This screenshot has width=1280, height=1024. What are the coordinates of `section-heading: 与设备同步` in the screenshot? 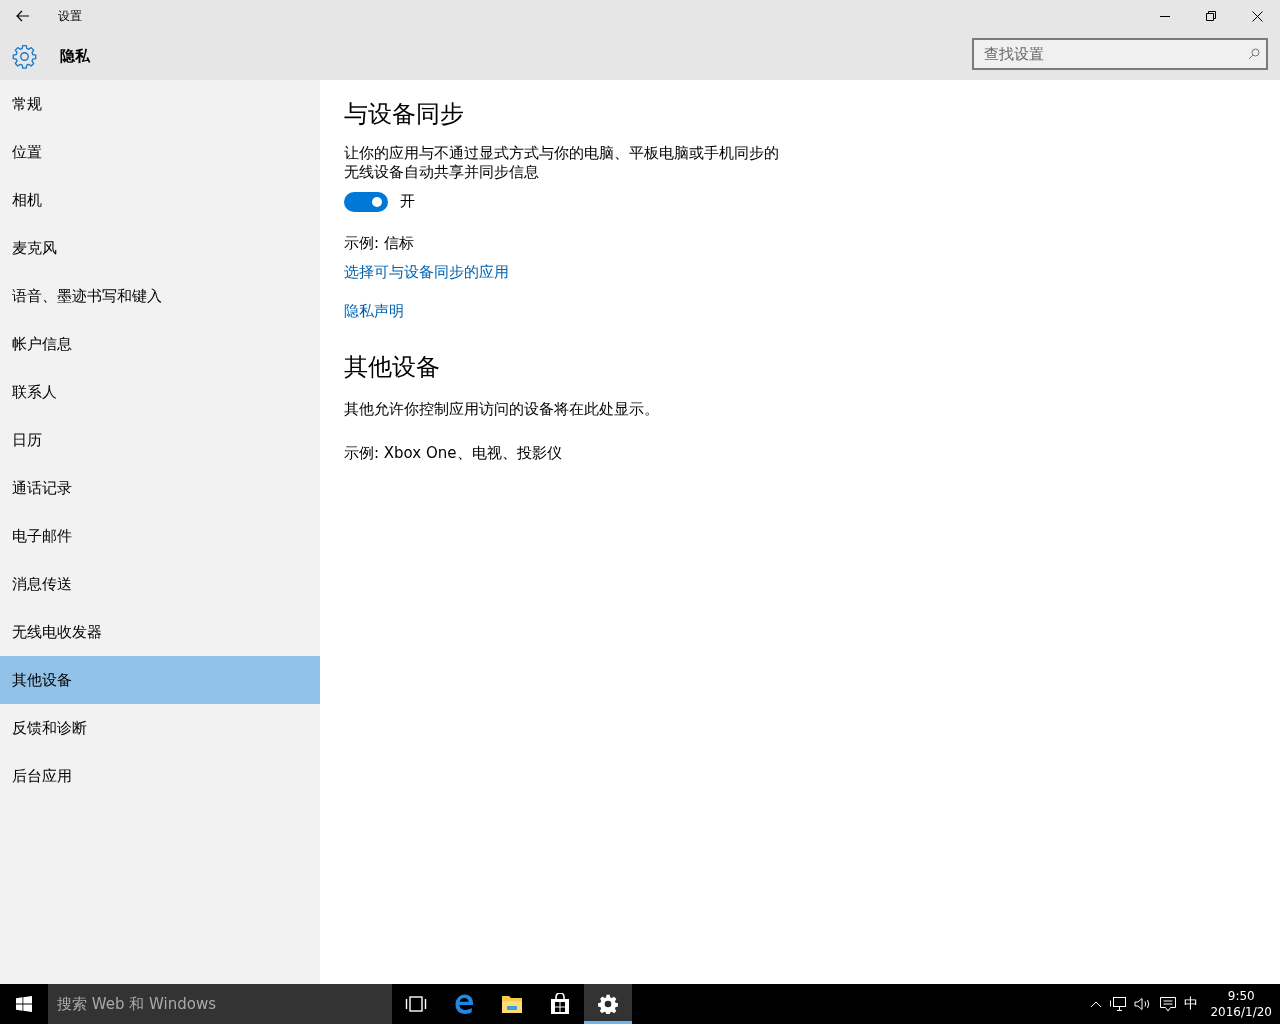 It's located at (404, 114).